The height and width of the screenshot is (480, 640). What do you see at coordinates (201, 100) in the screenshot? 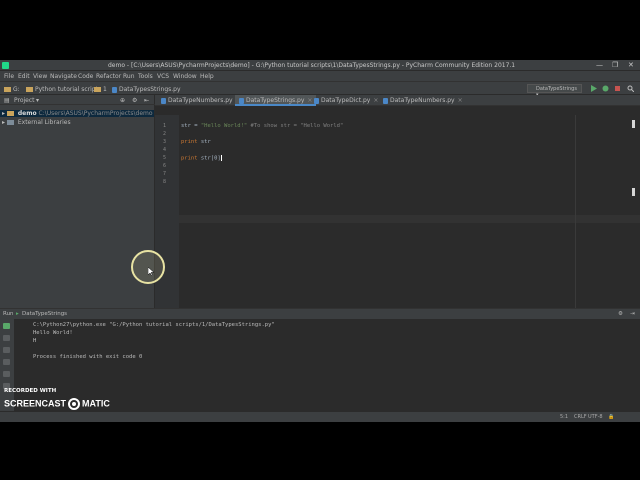
I see `tab-datatypenumbers: DataTypeNumbers.py×` at bounding box center [201, 100].